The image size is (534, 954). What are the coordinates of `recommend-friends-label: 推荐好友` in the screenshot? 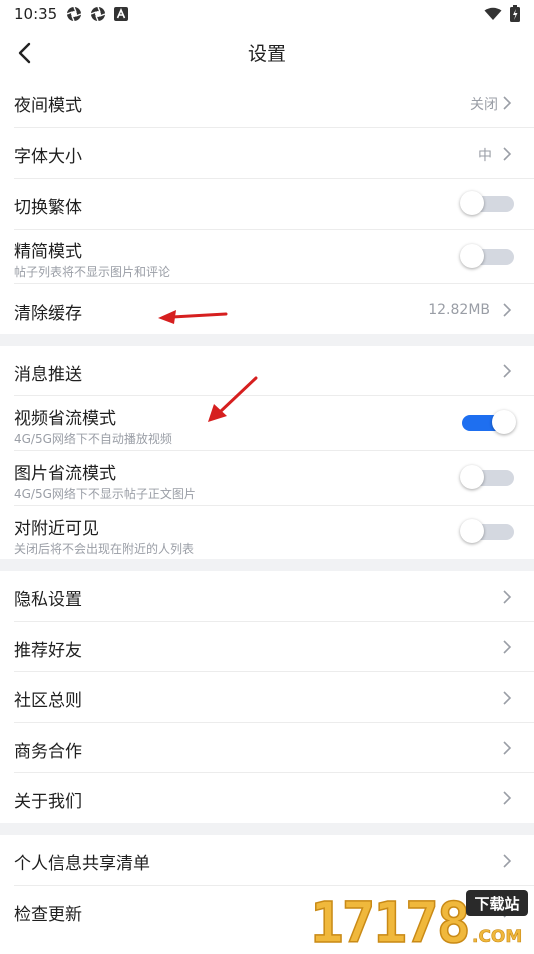 It's located at (48, 651).